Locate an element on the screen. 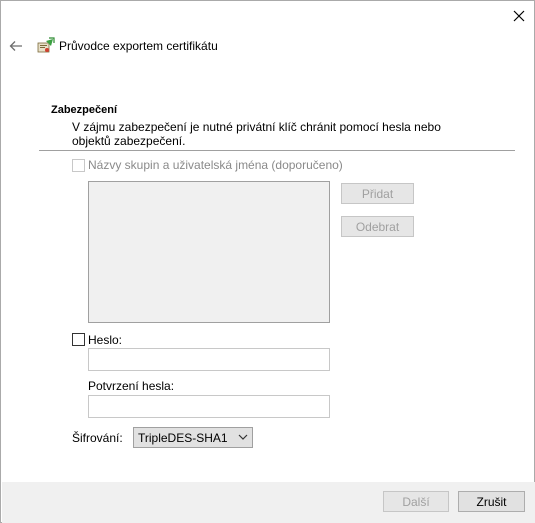 Image resolution: width=535 pixels, height=523 pixels. encryption-label: Šifrování: is located at coordinates (97, 438).